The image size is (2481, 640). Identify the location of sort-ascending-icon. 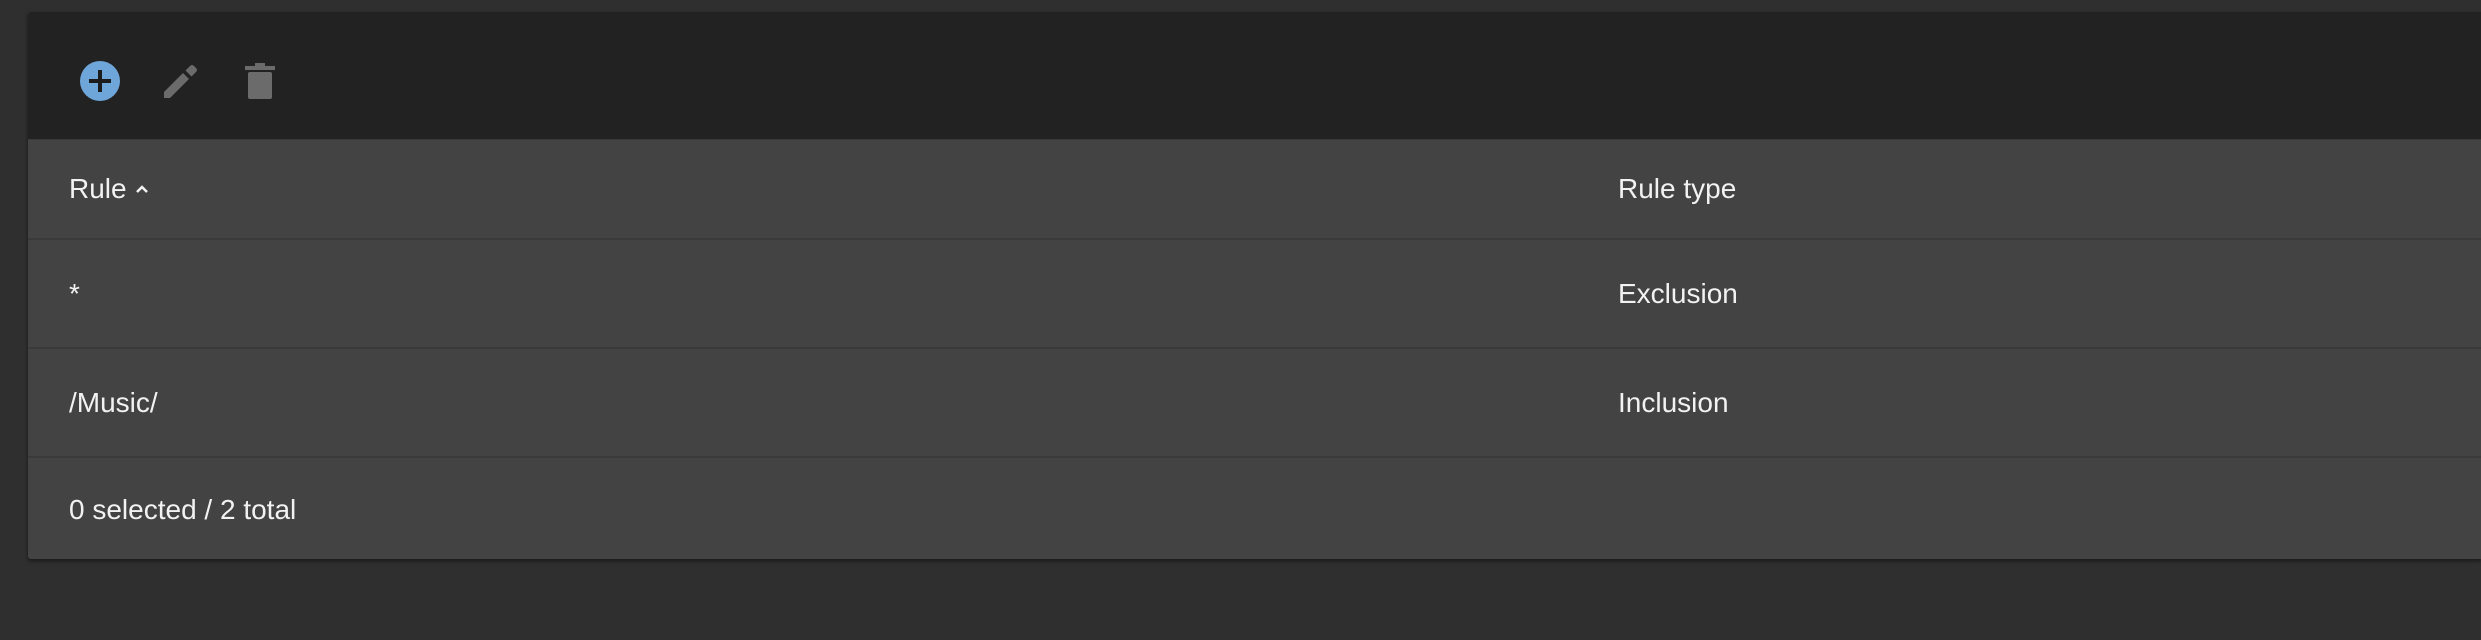
(141, 189).